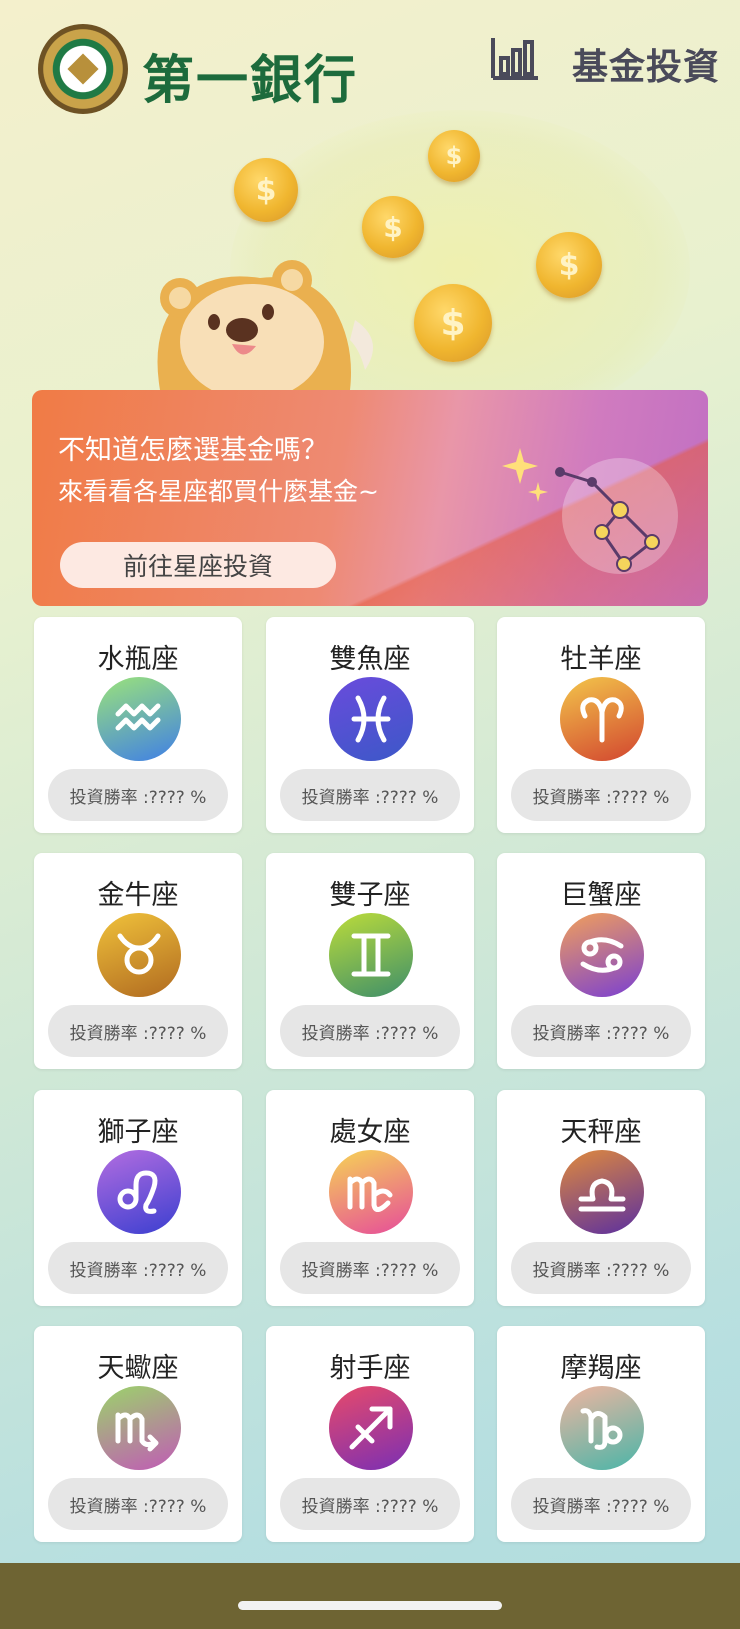 This screenshot has width=740, height=1629. What do you see at coordinates (138, 1132) in the screenshot?
I see `zodiac-name: 獅子座` at bounding box center [138, 1132].